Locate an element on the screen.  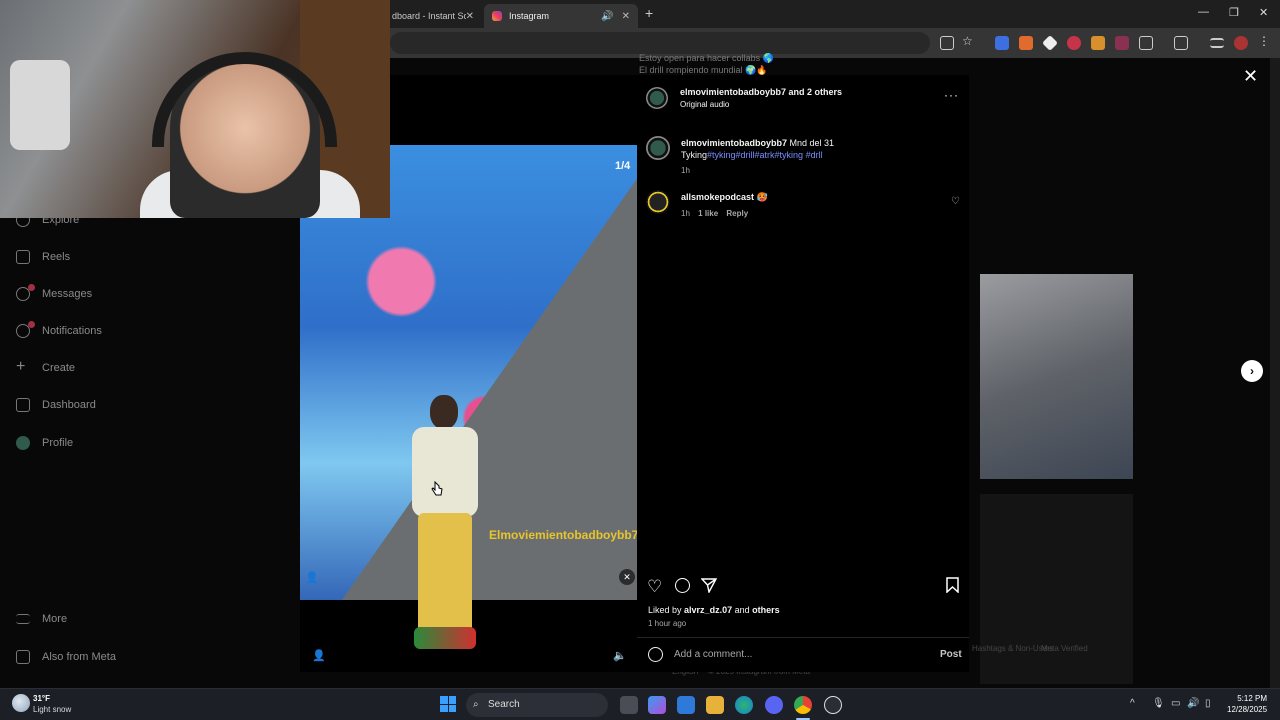
new-tab-button: + is located at coordinates (649, 13).